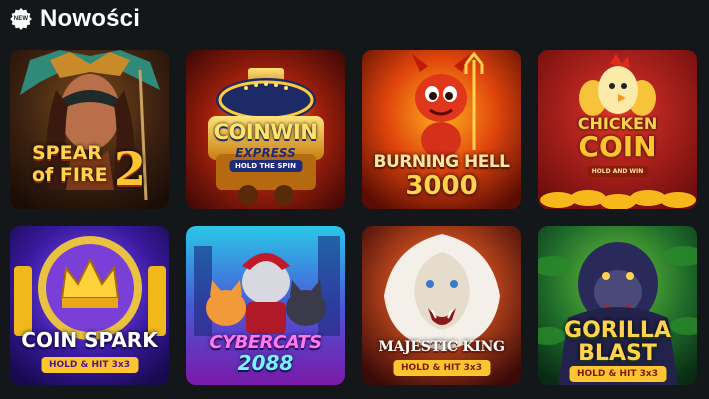 Image resolution: width=709 pixels, height=399 pixels. Describe the element at coordinates (265, 305) in the screenshot. I see `game-tile-cybercats-2088: CYBERCATS 2088` at that location.